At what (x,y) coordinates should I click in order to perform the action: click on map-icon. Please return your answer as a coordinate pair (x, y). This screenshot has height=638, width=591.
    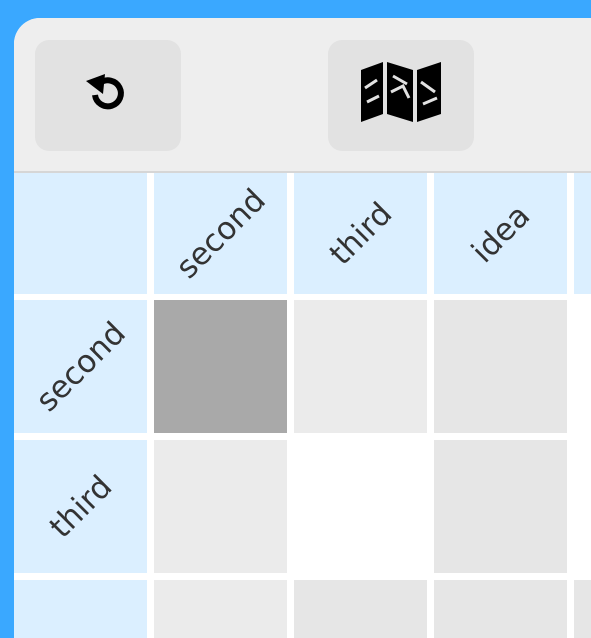
    Looking at the image, I should click on (401, 95).